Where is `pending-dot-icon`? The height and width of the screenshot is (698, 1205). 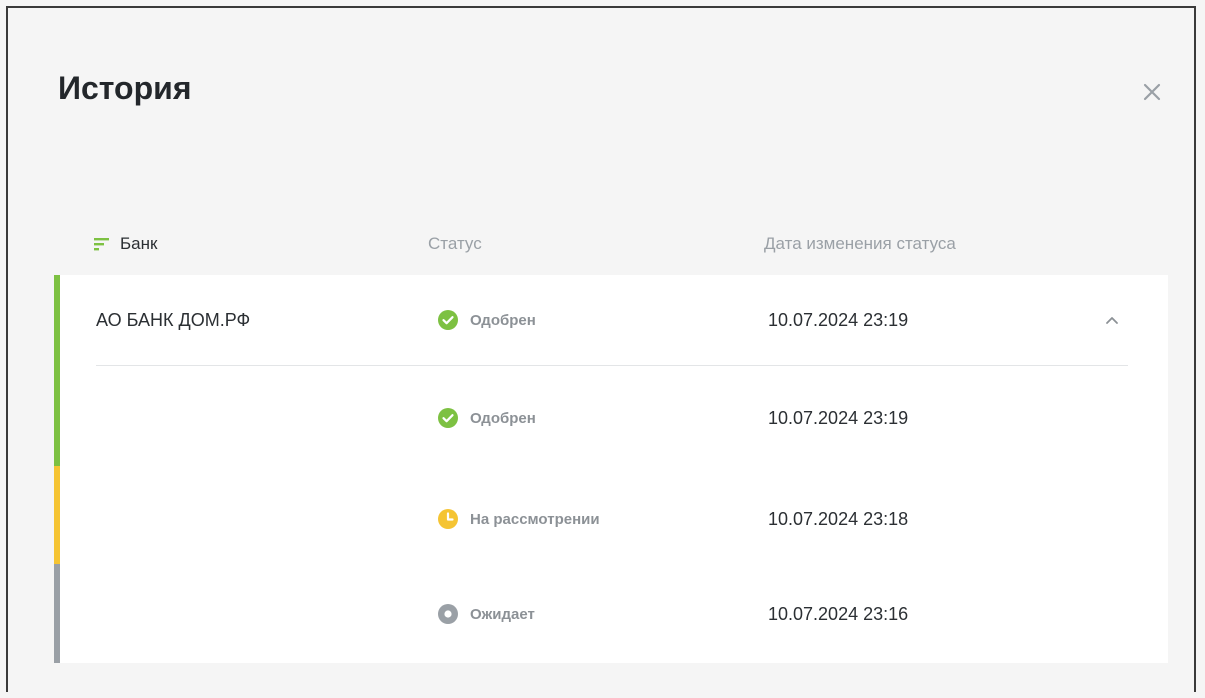
pending-dot-icon is located at coordinates (448, 614).